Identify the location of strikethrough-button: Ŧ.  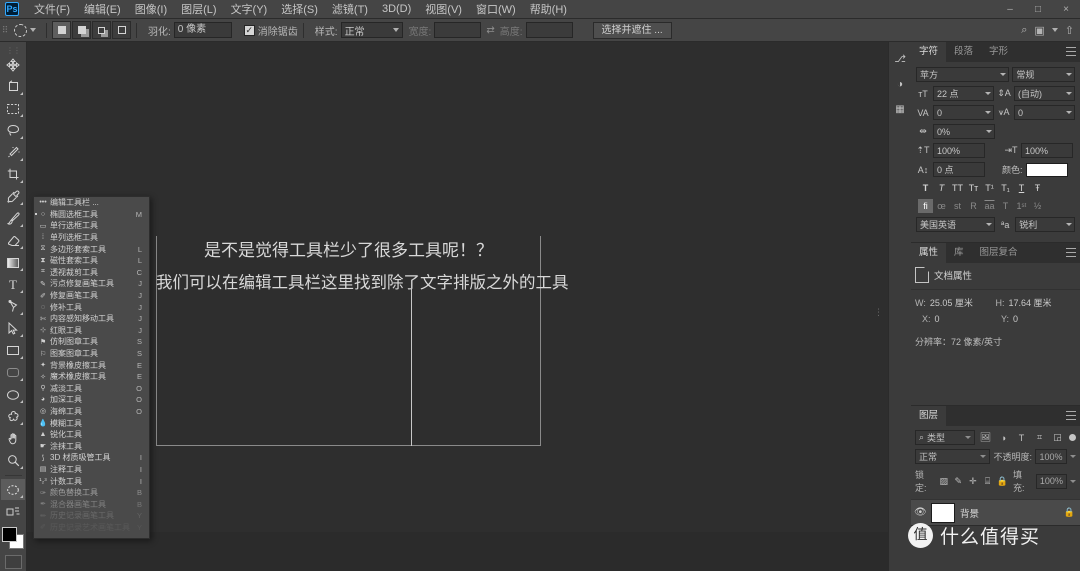
(1037, 188).